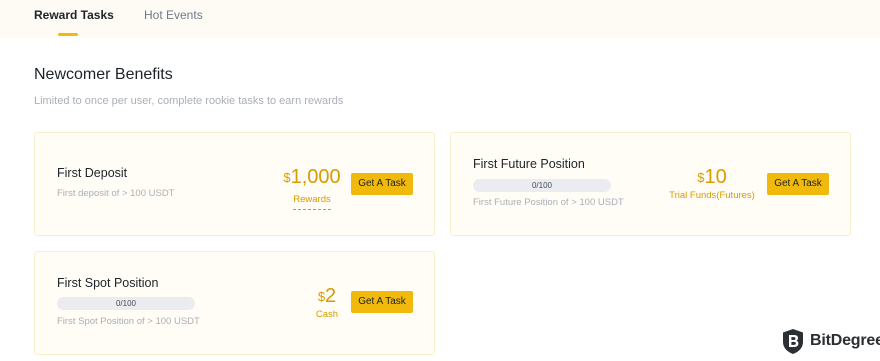 The width and height of the screenshot is (880, 361). What do you see at coordinates (315, 177) in the screenshot?
I see `reward-value: 1,000` at bounding box center [315, 177].